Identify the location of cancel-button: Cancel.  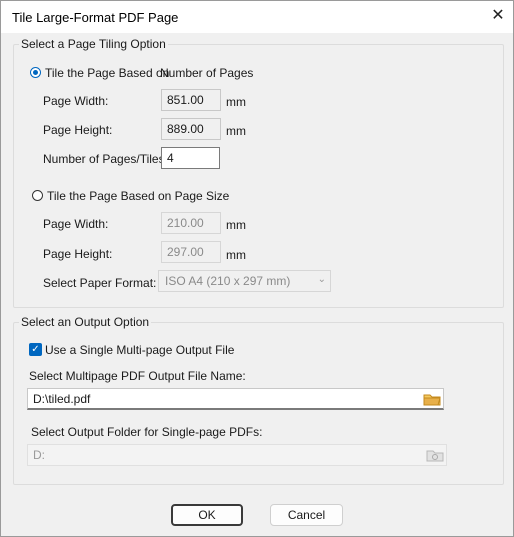
(306, 515).